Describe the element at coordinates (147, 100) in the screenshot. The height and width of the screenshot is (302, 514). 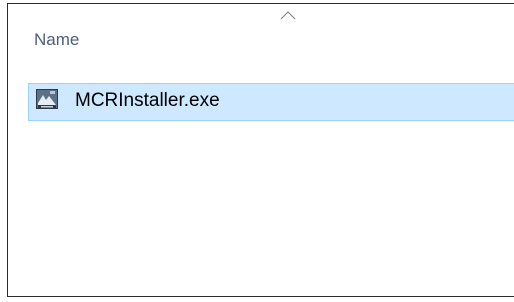
I see `file-name-label: MCRInstaller.exe` at that location.